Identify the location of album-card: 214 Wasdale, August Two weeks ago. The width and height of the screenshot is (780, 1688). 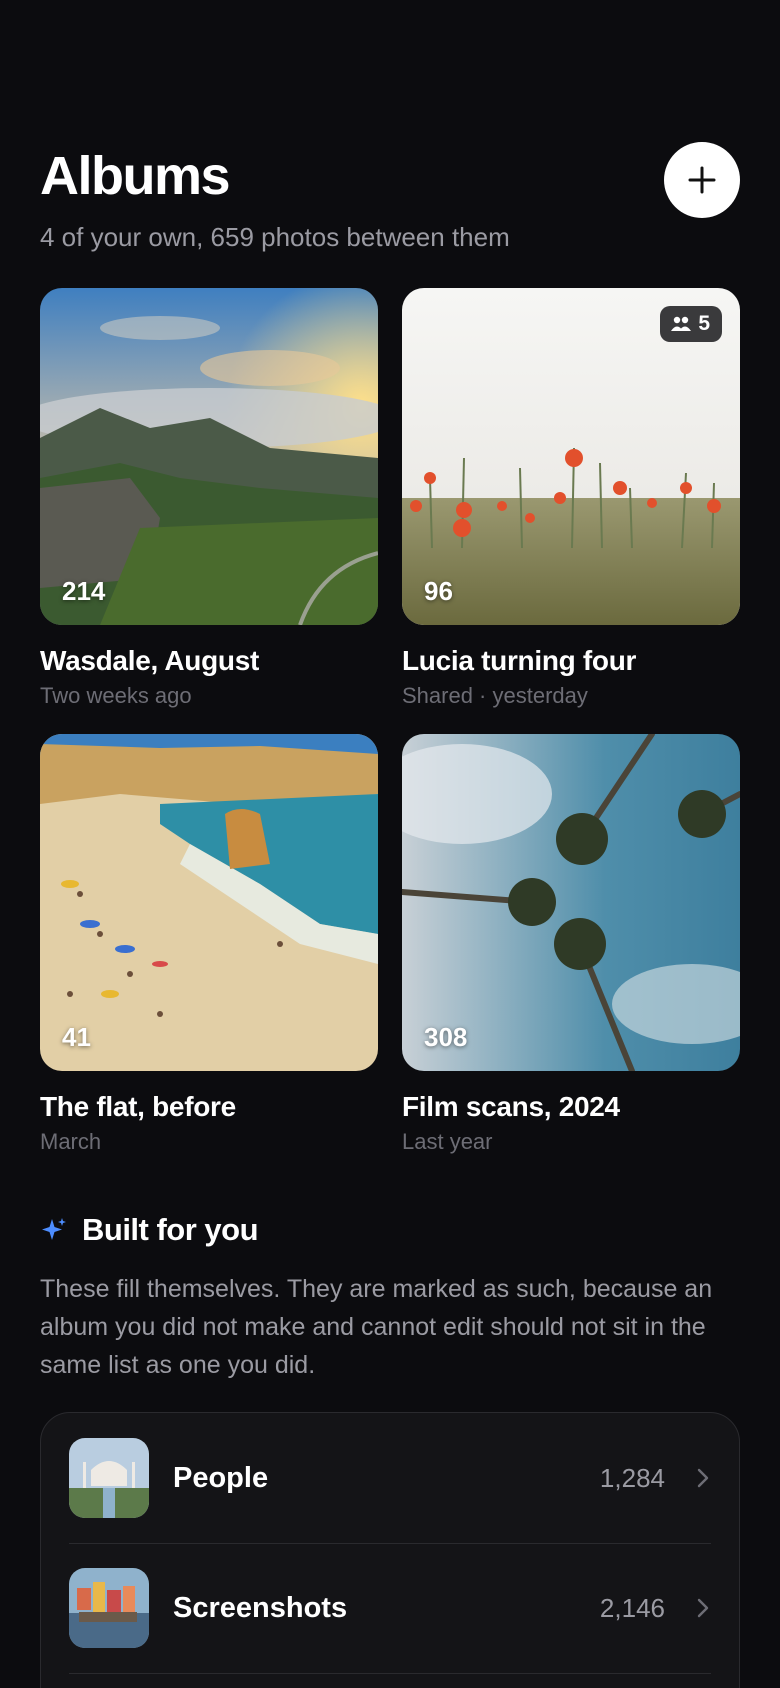
(209, 498).